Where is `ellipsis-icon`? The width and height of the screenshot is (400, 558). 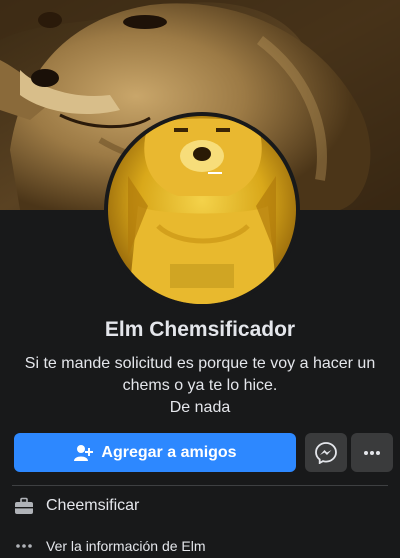
ellipsis-icon is located at coordinates (24, 546).